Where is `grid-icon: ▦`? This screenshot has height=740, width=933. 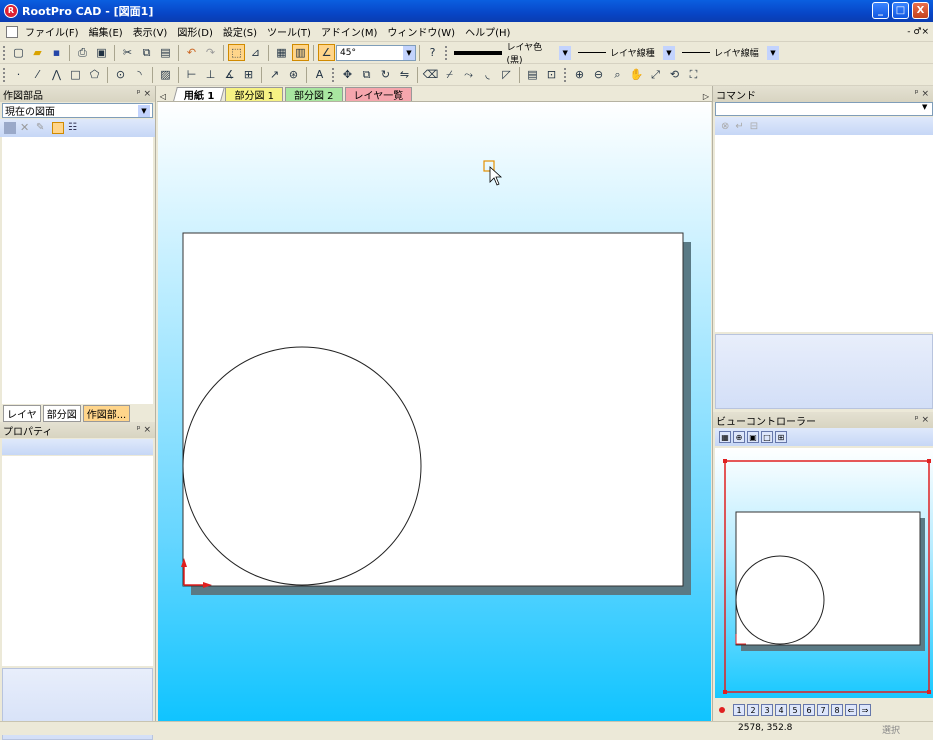
grid-icon: ▦ is located at coordinates (281, 52).